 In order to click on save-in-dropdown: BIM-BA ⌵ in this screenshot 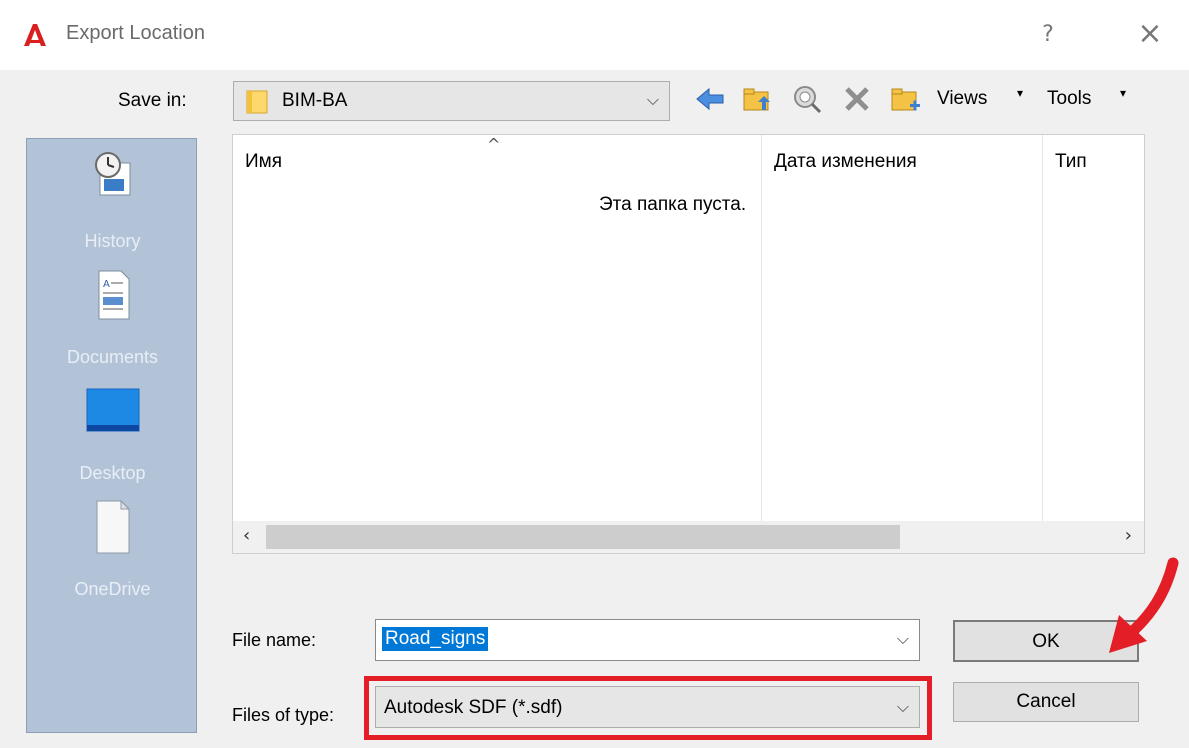, I will do `click(451, 101)`.